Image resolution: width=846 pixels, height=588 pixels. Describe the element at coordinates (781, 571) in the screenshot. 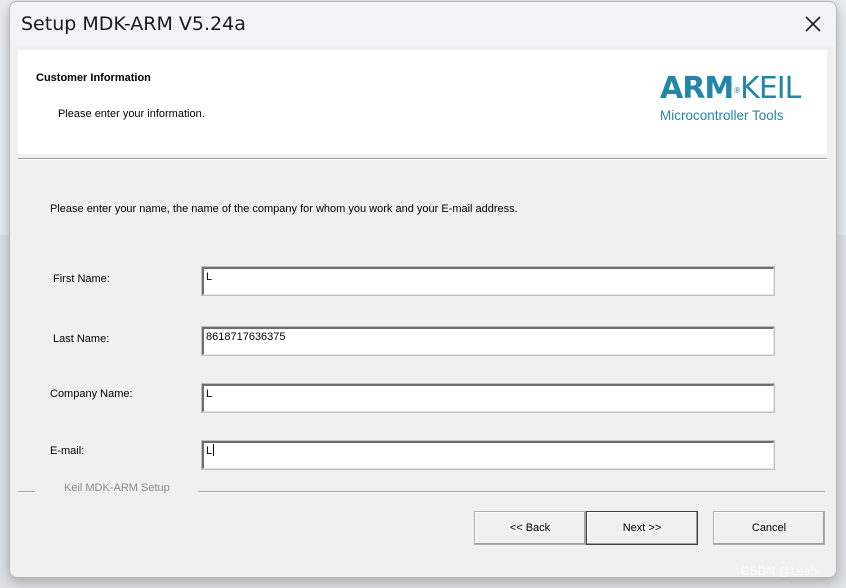

I see `watermark: CSDN @Leah-` at that location.